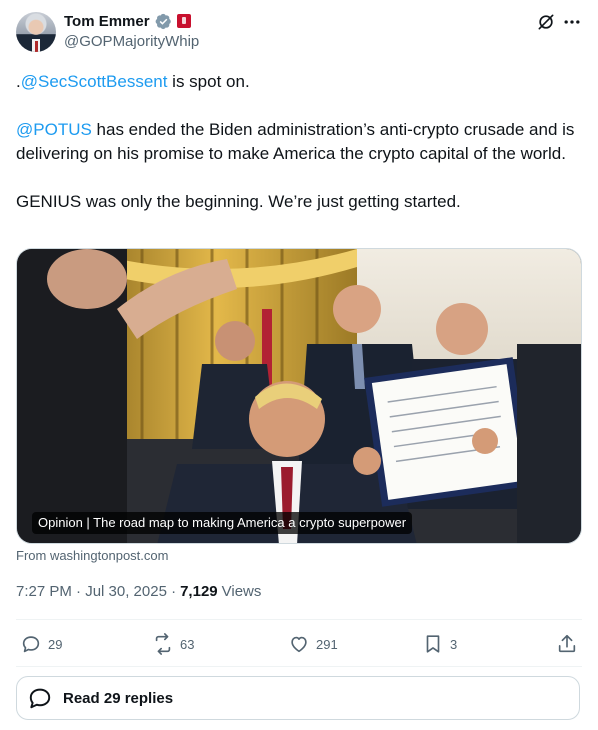  I want to click on share-icon, so click(567, 643).